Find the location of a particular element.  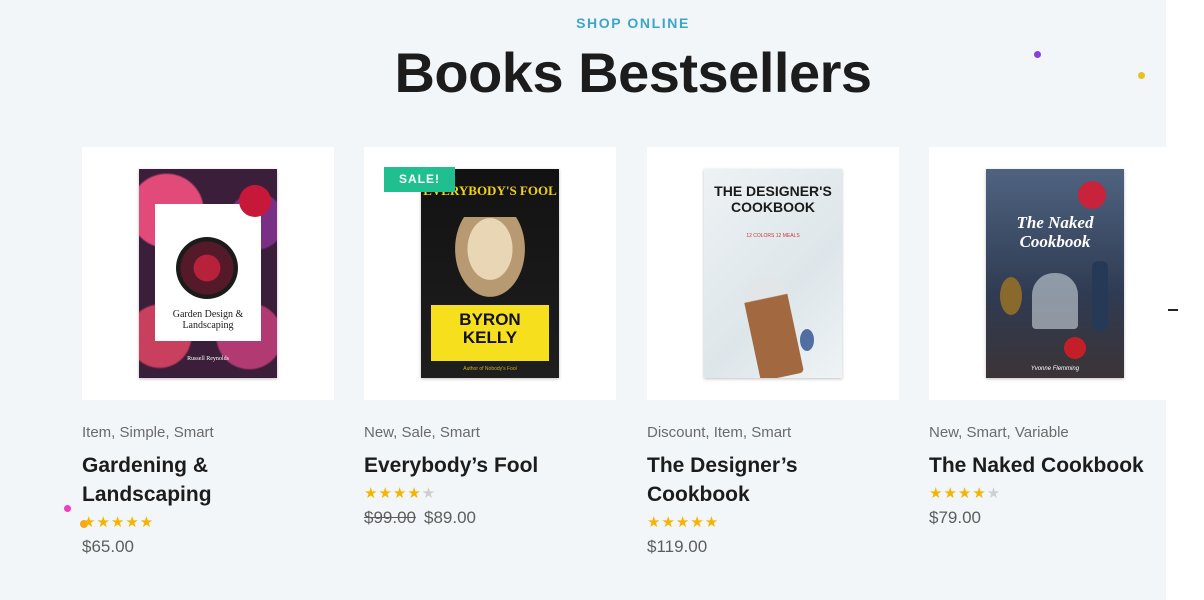

product-title: Everybody’s Fool is located at coordinates (490, 465).